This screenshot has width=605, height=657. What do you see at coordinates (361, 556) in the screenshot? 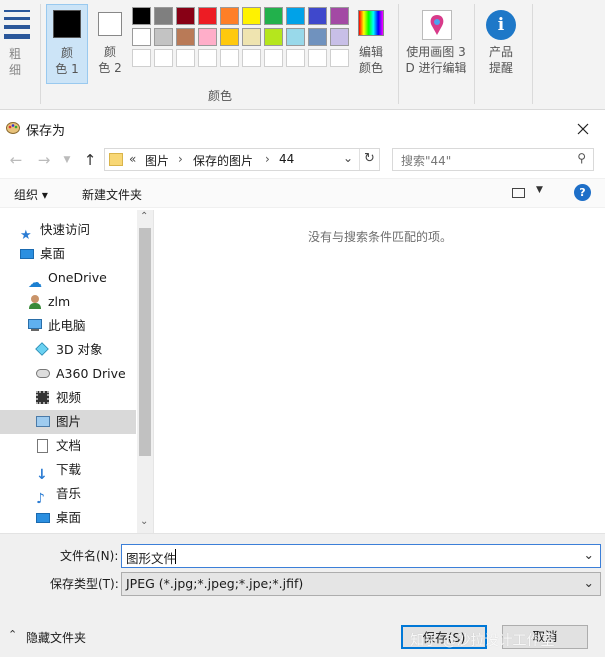
I see `filename-field: 图形文件 ⌄` at bounding box center [361, 556].